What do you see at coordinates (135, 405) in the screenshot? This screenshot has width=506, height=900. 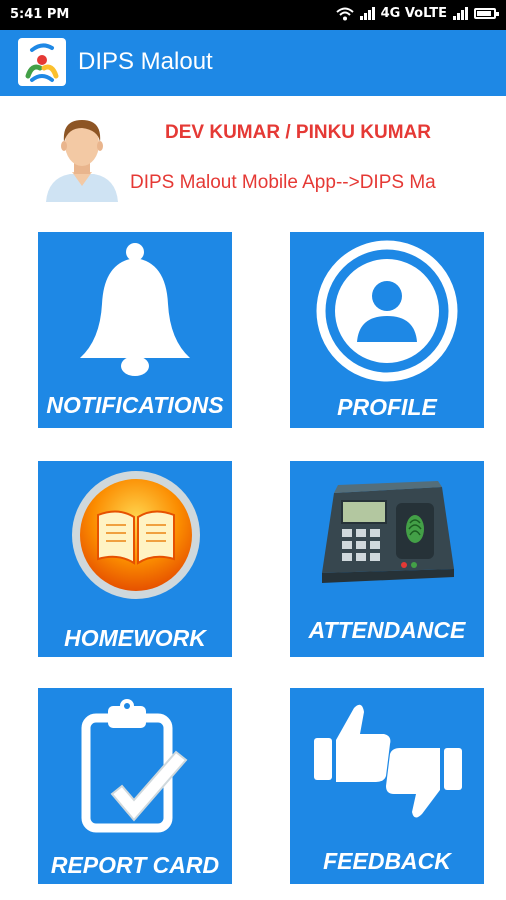 I see `notifications-label: NOTIFICATIONS` at bounding box center [135, 405].